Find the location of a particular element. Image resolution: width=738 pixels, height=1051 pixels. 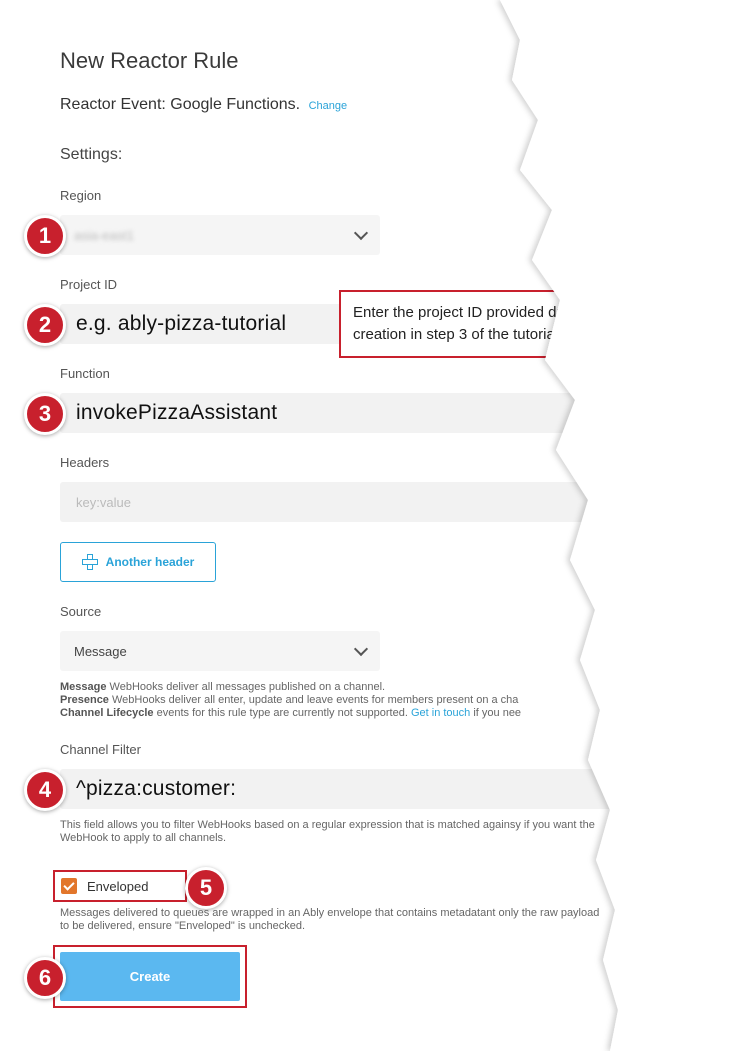

add-header-label: Another header is located at coordinates (150, 562).